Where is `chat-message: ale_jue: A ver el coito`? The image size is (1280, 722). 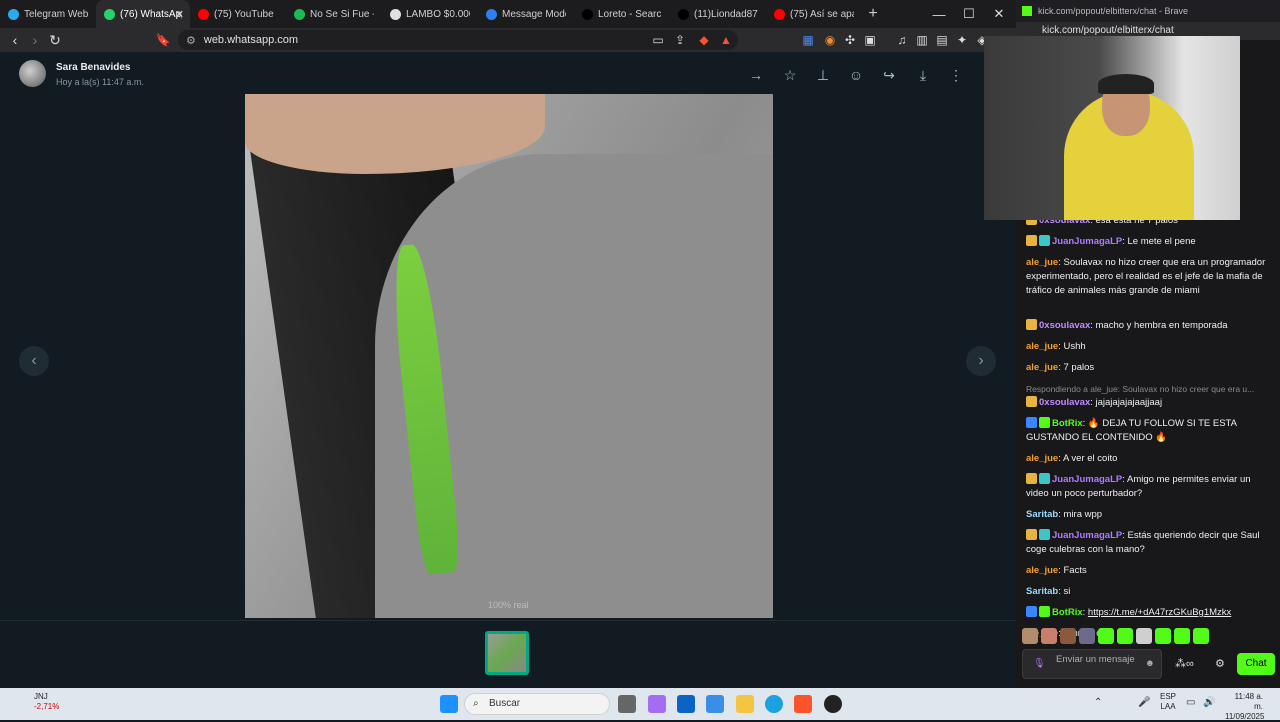 chat-message: ale_jue: A ver el coito is located at coordinates (1147, 459).